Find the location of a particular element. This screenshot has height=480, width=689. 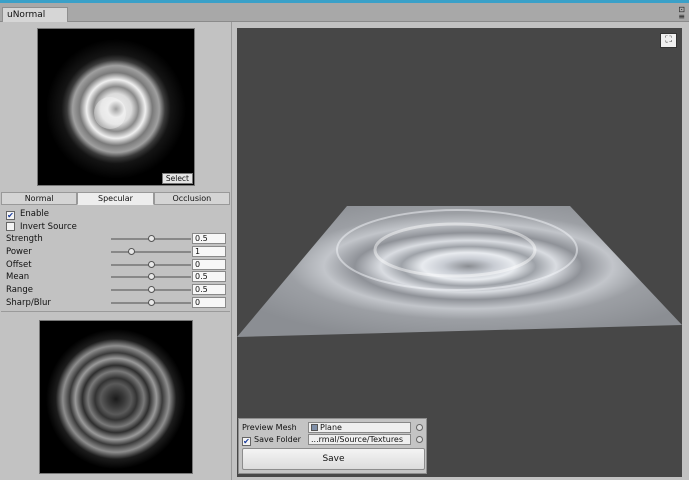

invert-source-label: Invert Source is located at coordinates (48, 227).